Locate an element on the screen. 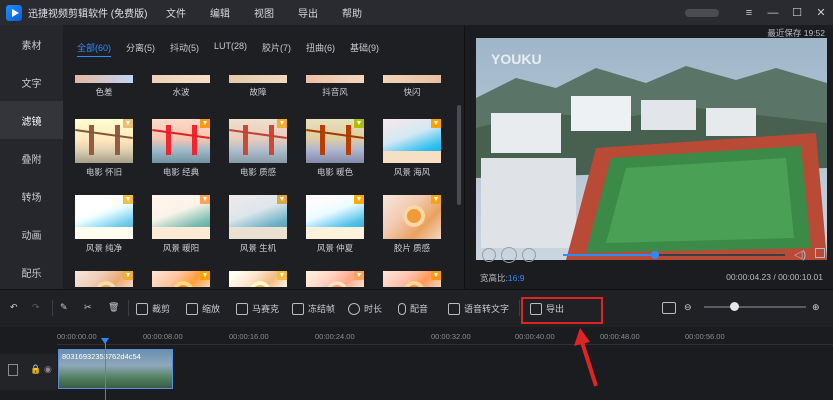  filter-item: 水波 is located at coordinates (181, 86).